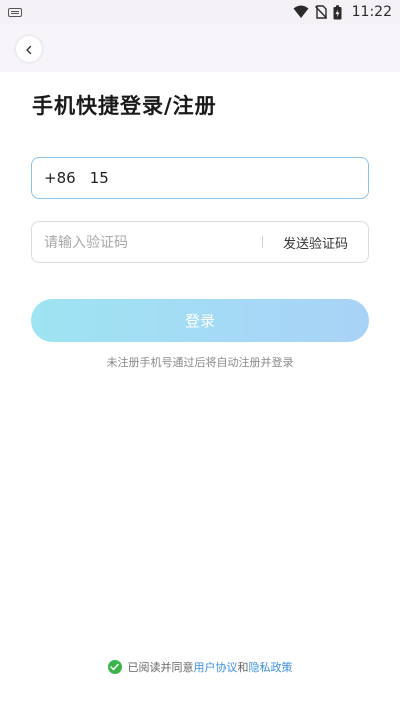  I want to click on phone-input: +86 15, so click(200, 178).